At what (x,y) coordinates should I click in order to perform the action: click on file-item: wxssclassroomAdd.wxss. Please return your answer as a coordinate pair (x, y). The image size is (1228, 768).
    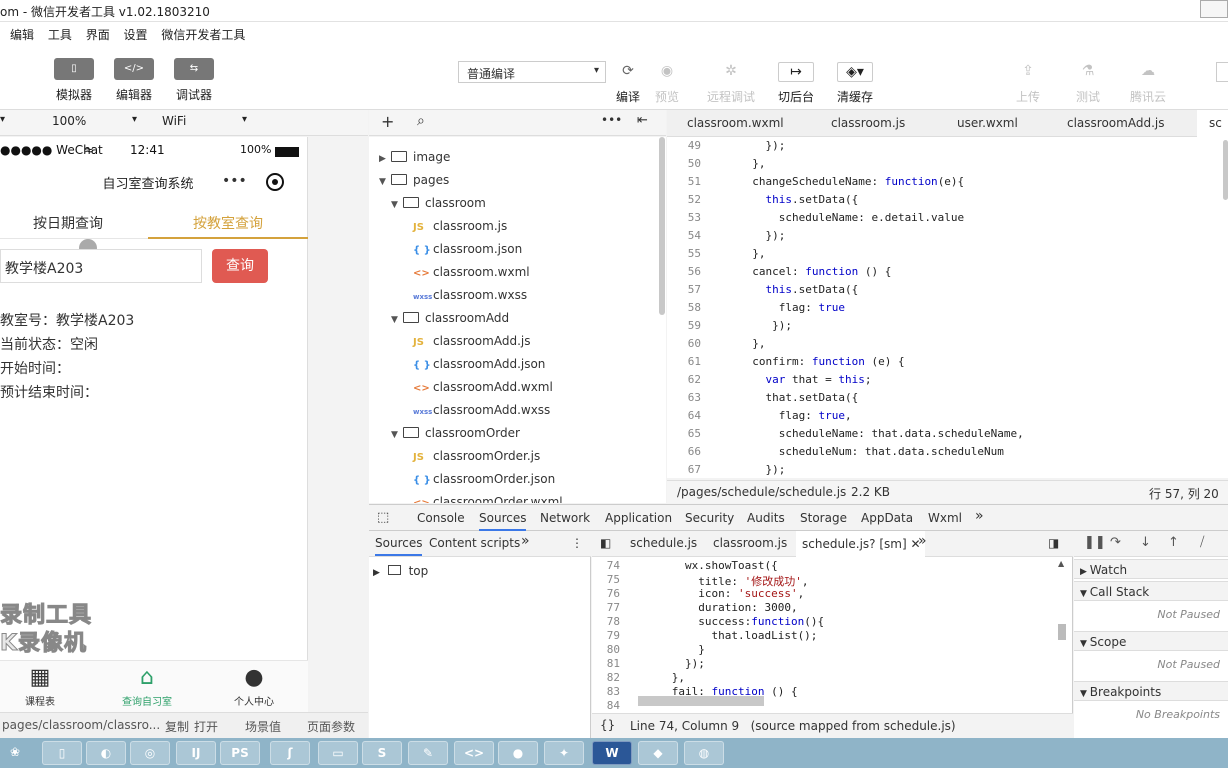
    Looking at the image, I should click on (481, 410).